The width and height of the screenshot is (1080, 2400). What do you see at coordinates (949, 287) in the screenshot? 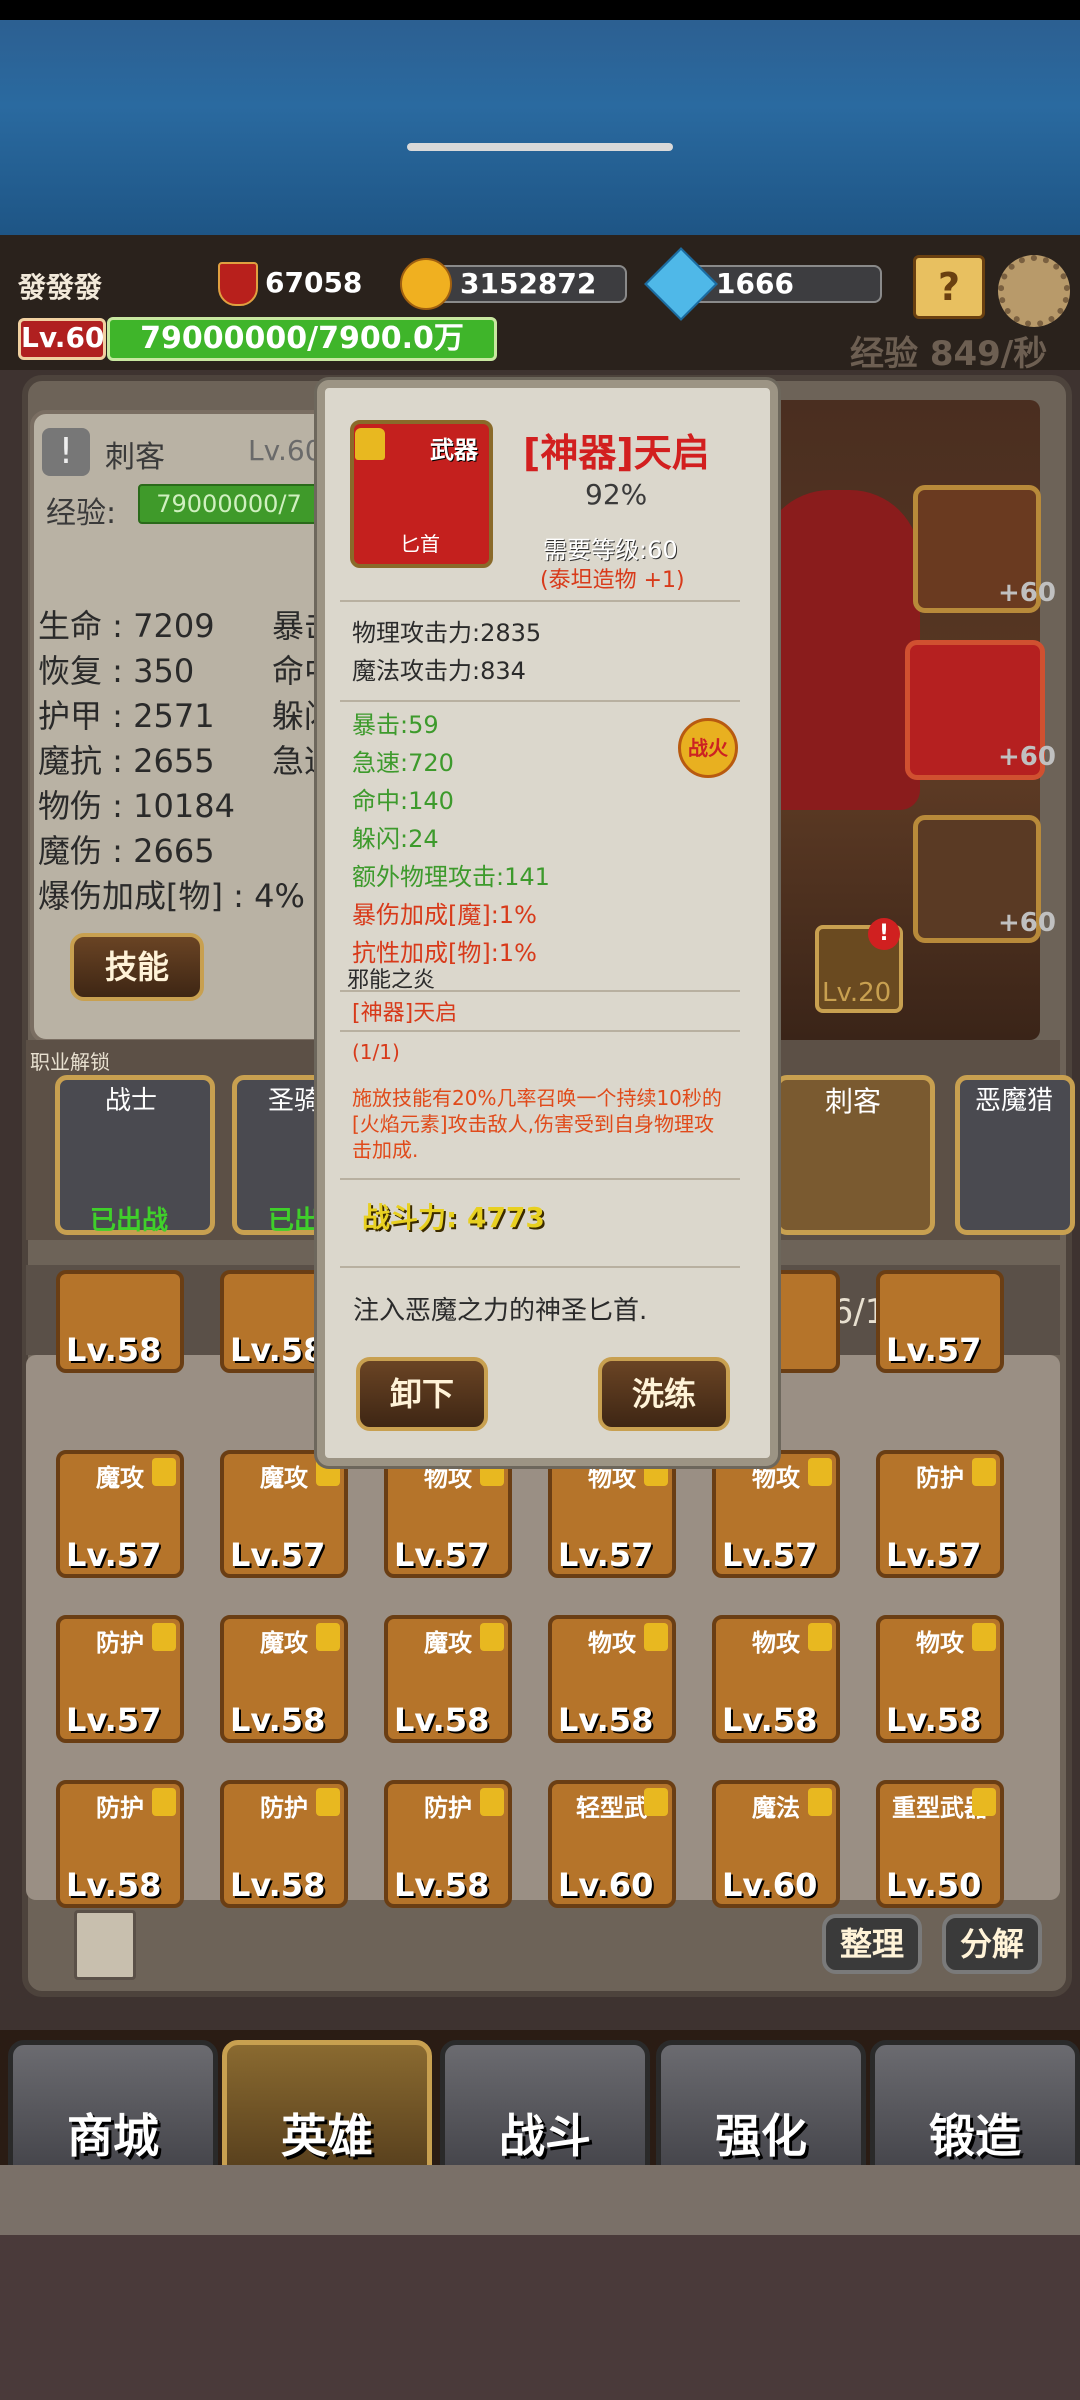
I see `help-book-icon: ?` at bounding box center [949, 287].